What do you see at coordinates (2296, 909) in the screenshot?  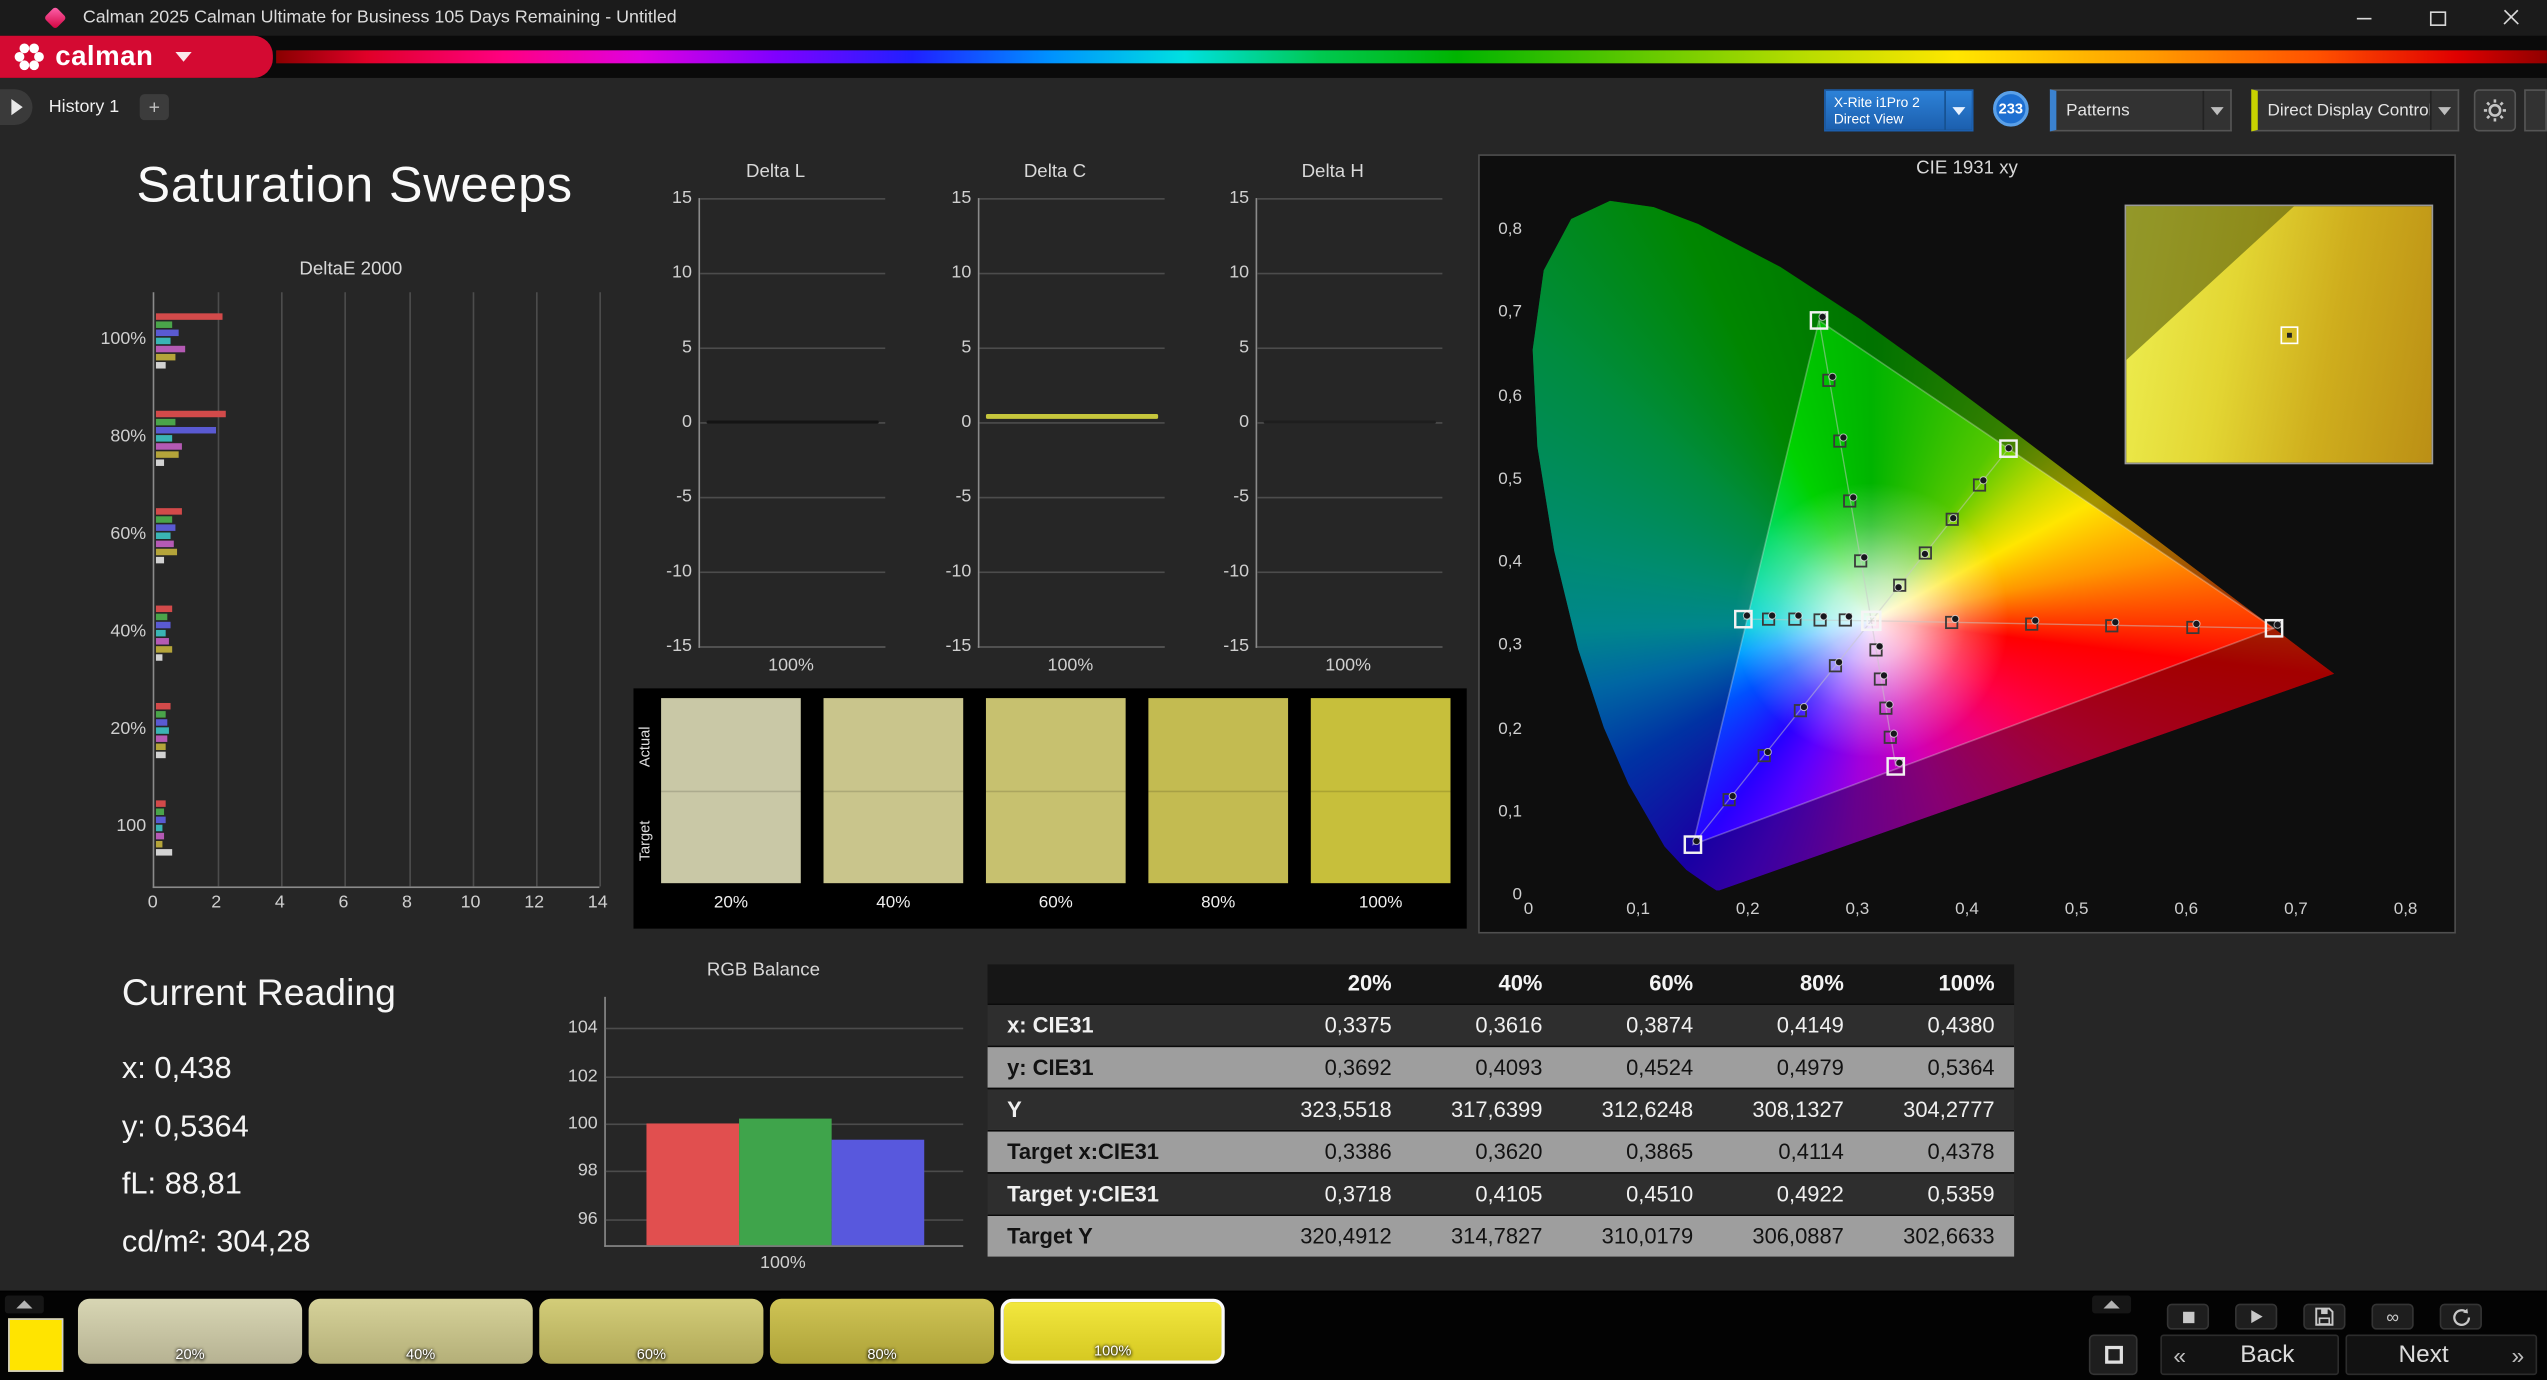 I see `x-tick-label: 0,7` at bounding box center [2296, 909].